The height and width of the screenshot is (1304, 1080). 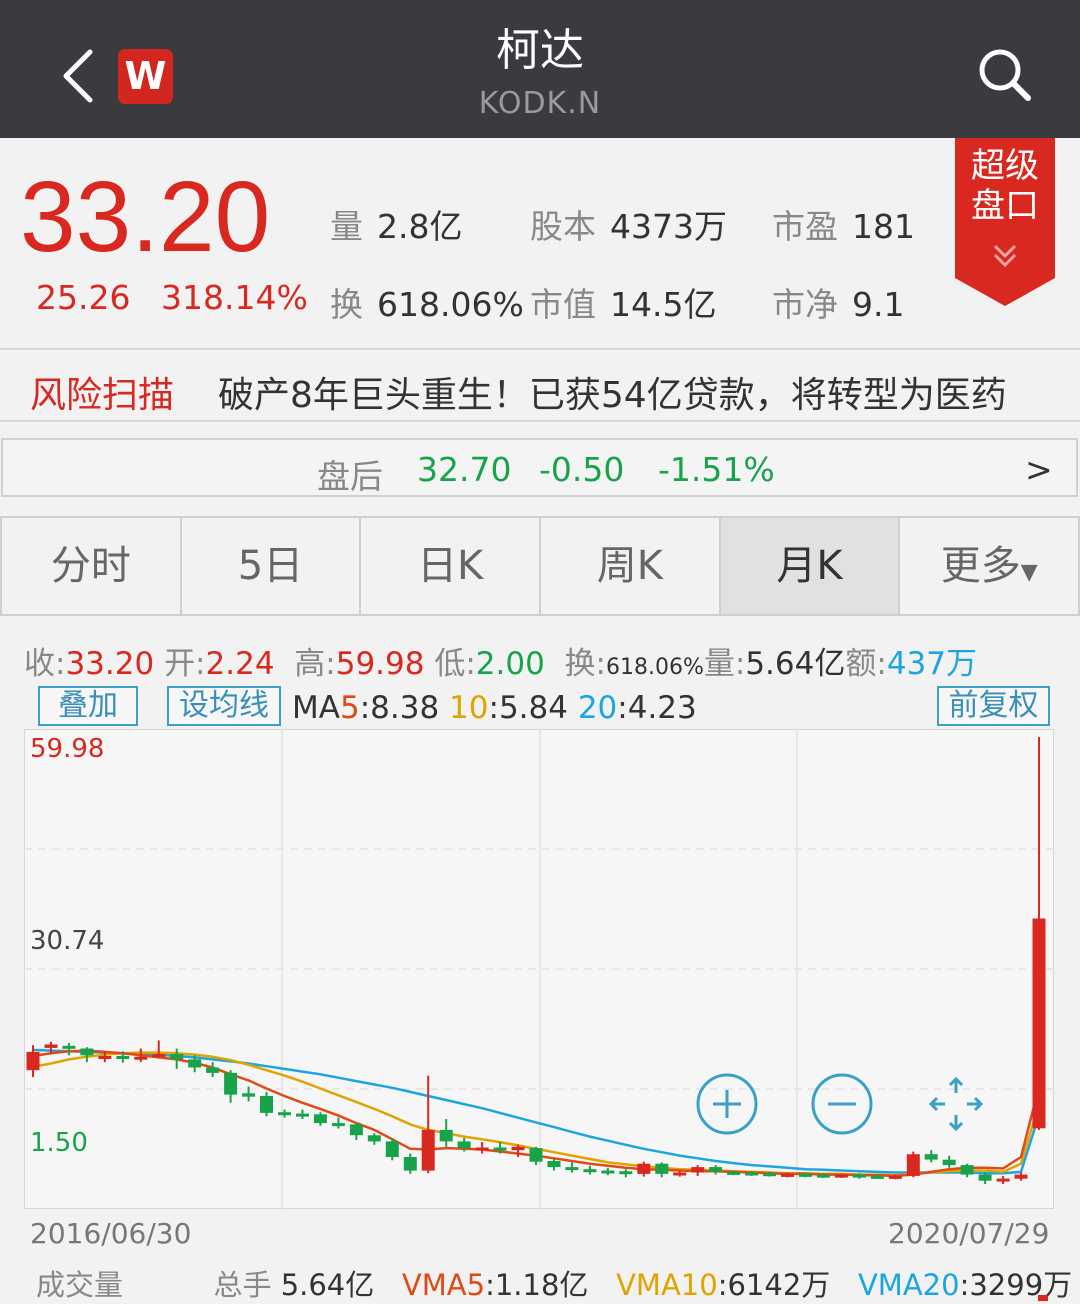 I want to click on search-icon, so click(x=1004, y=74).